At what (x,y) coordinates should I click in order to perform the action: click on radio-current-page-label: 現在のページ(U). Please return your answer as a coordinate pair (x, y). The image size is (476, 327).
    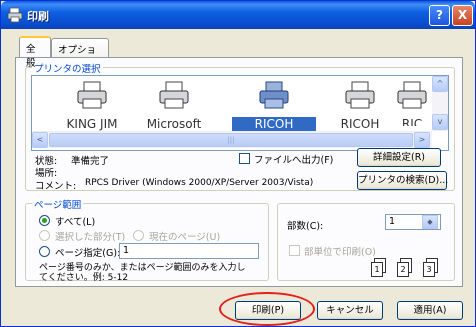
    Looking at the image, I should click on (185, 237).